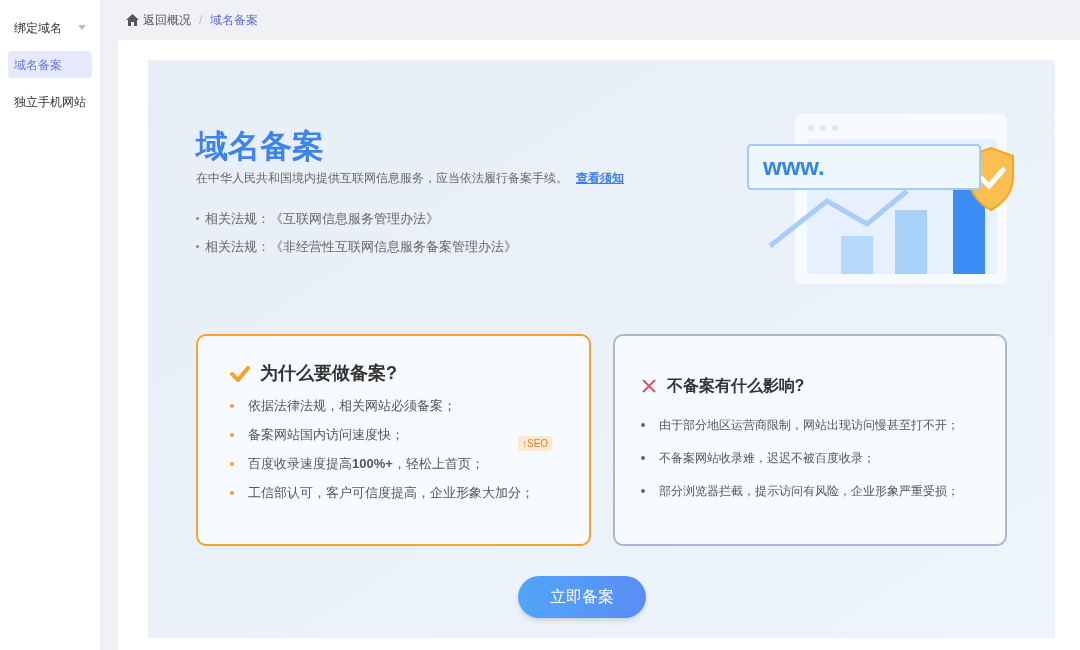 The width and height of the screenshot is (1080, 650). Describe the element at coordinates (382, 178) in the screenshot. I see `description: 在中华人民共和国境内提供互联网信息服务，应当依法履行备案手续。` at that location.